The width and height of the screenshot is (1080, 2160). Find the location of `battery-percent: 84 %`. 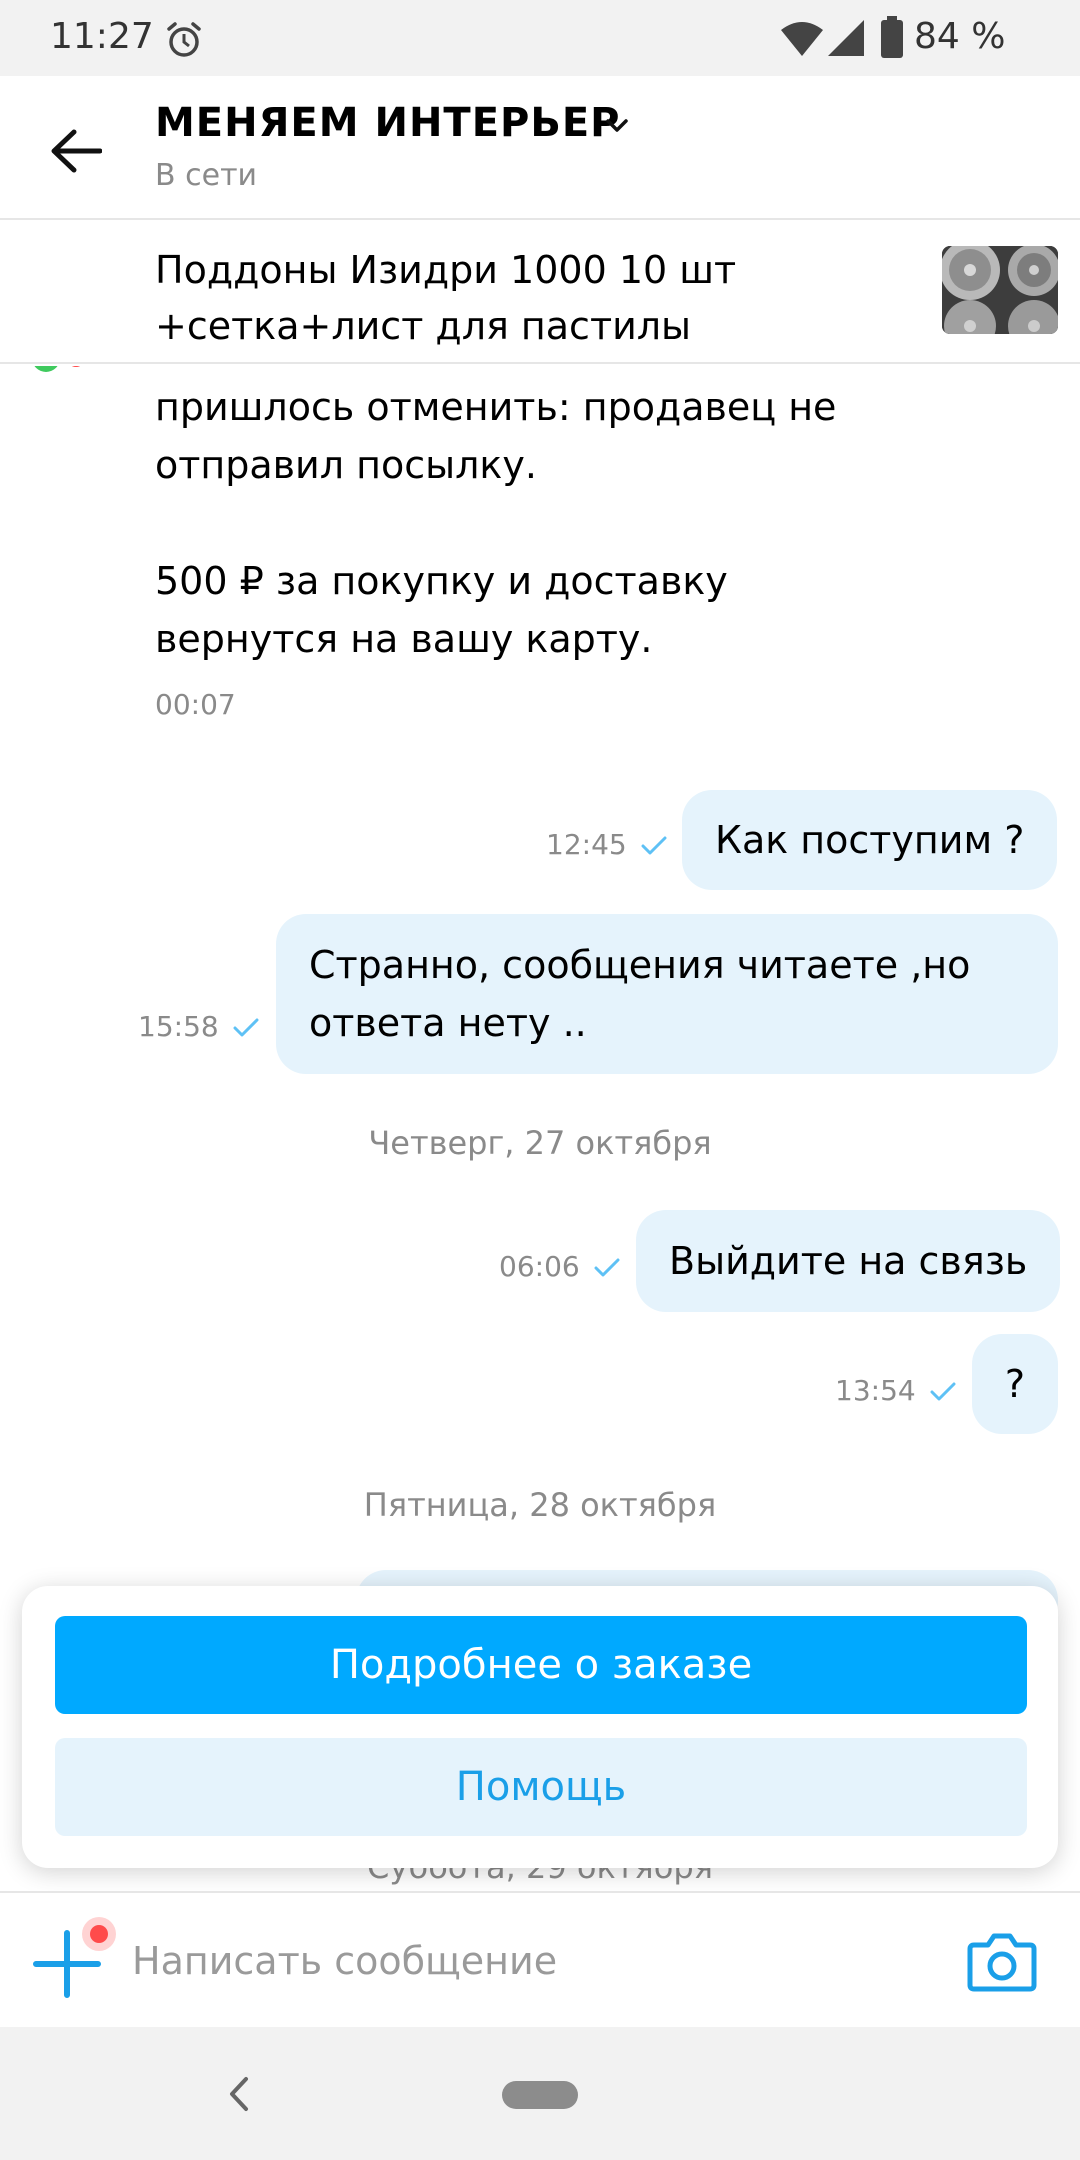

battery-percent: 84 % is located at coordinates (960, 36).